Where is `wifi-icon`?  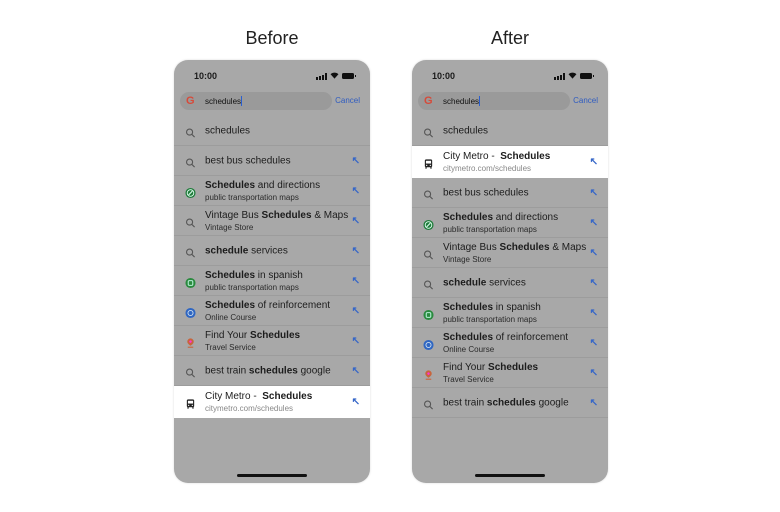 wifi-icon is located at coordinates (572, 76).